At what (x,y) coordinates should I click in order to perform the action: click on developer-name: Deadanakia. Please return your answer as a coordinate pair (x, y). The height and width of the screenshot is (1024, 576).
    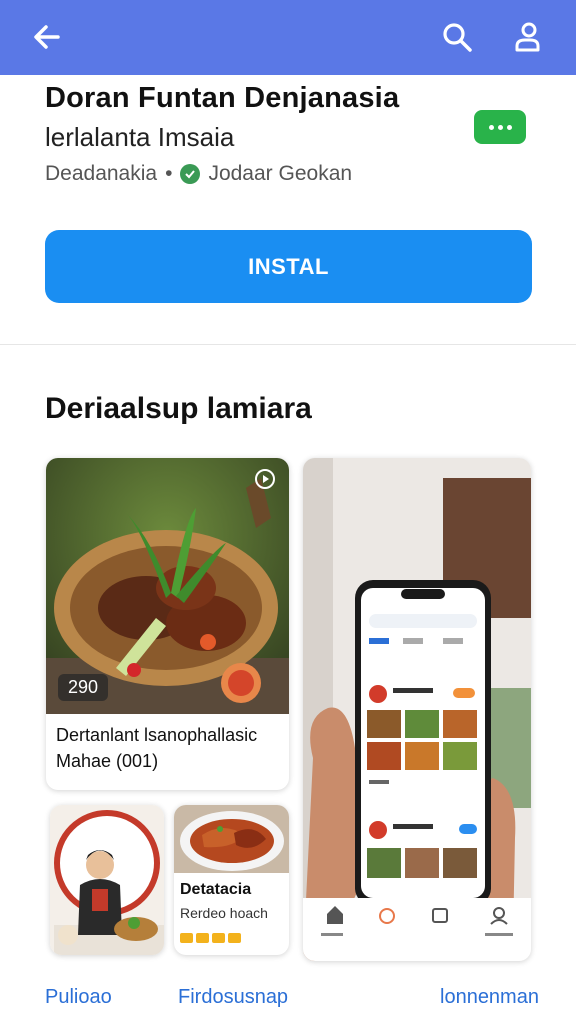
    Looking at the image, I should click on (101, 174).